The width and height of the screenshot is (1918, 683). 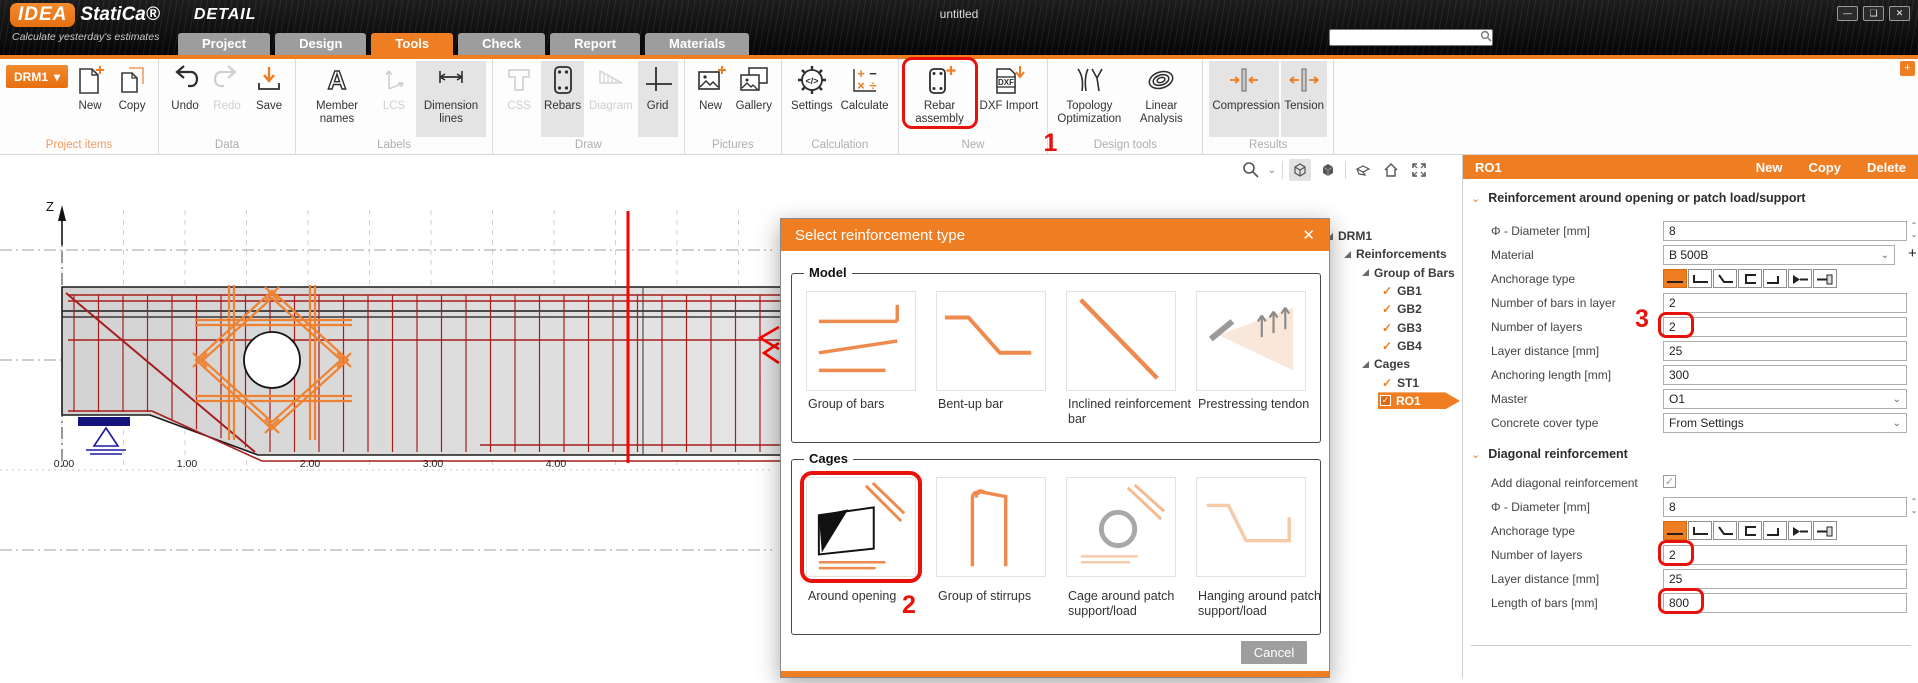 What do you see at coordinates (37, 76) in the screenshot?
I see `drm1-dropdown: DRM1 ▾` at bounding box center [37, 76].